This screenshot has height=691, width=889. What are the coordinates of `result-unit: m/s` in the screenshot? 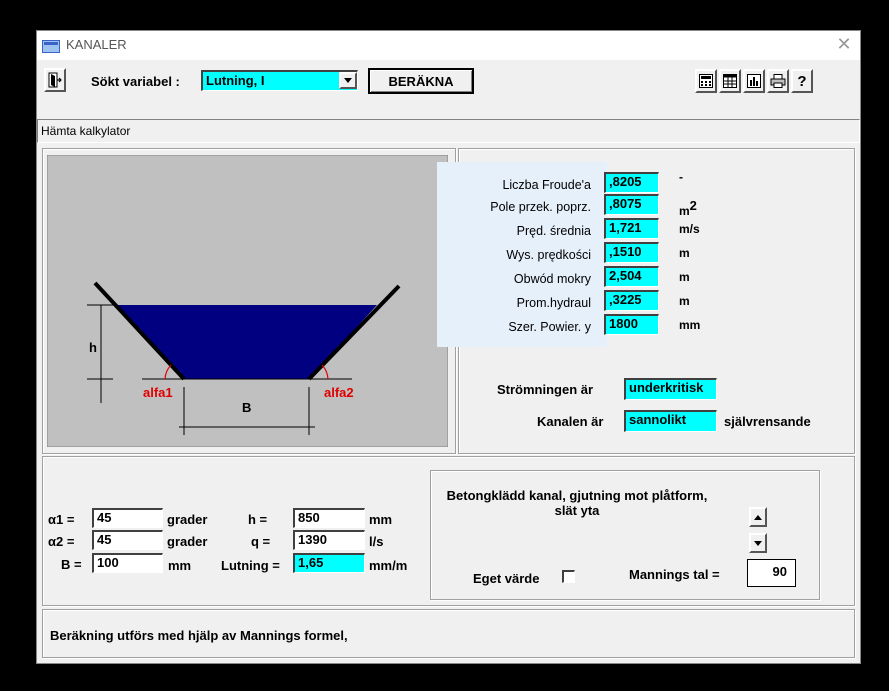 It's located at (689, 229).